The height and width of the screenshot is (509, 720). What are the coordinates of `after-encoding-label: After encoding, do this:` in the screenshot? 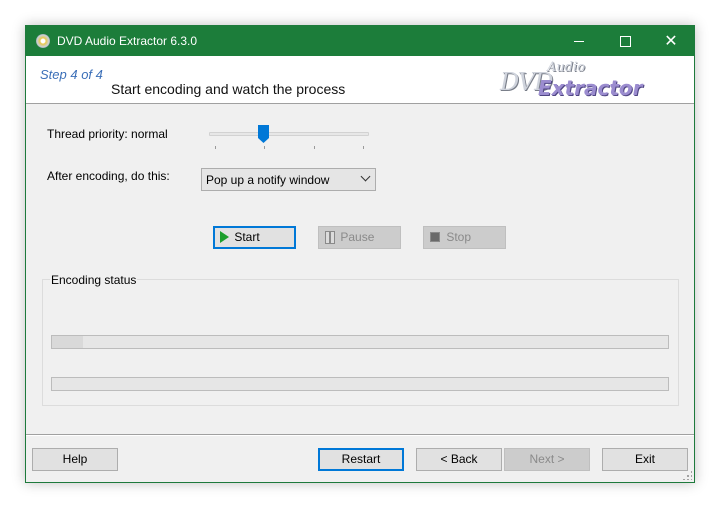 It's located at (108, 176).